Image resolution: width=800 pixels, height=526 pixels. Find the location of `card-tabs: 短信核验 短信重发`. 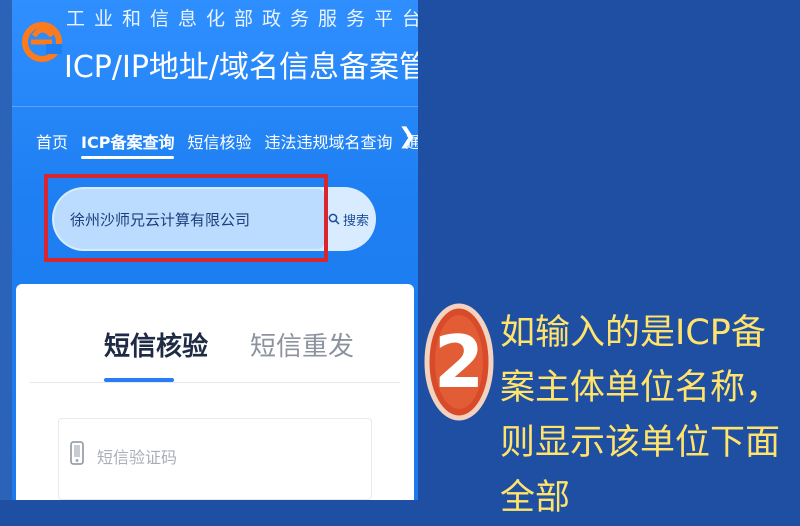

card-tabs: 短信核验 短信重发 is located at coordinates (215, 333).